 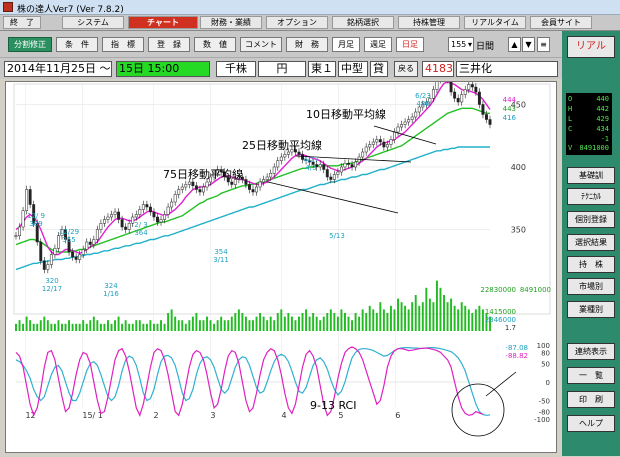 I want to click on basic-button: 基礎訓, so click(x=591, y=175).